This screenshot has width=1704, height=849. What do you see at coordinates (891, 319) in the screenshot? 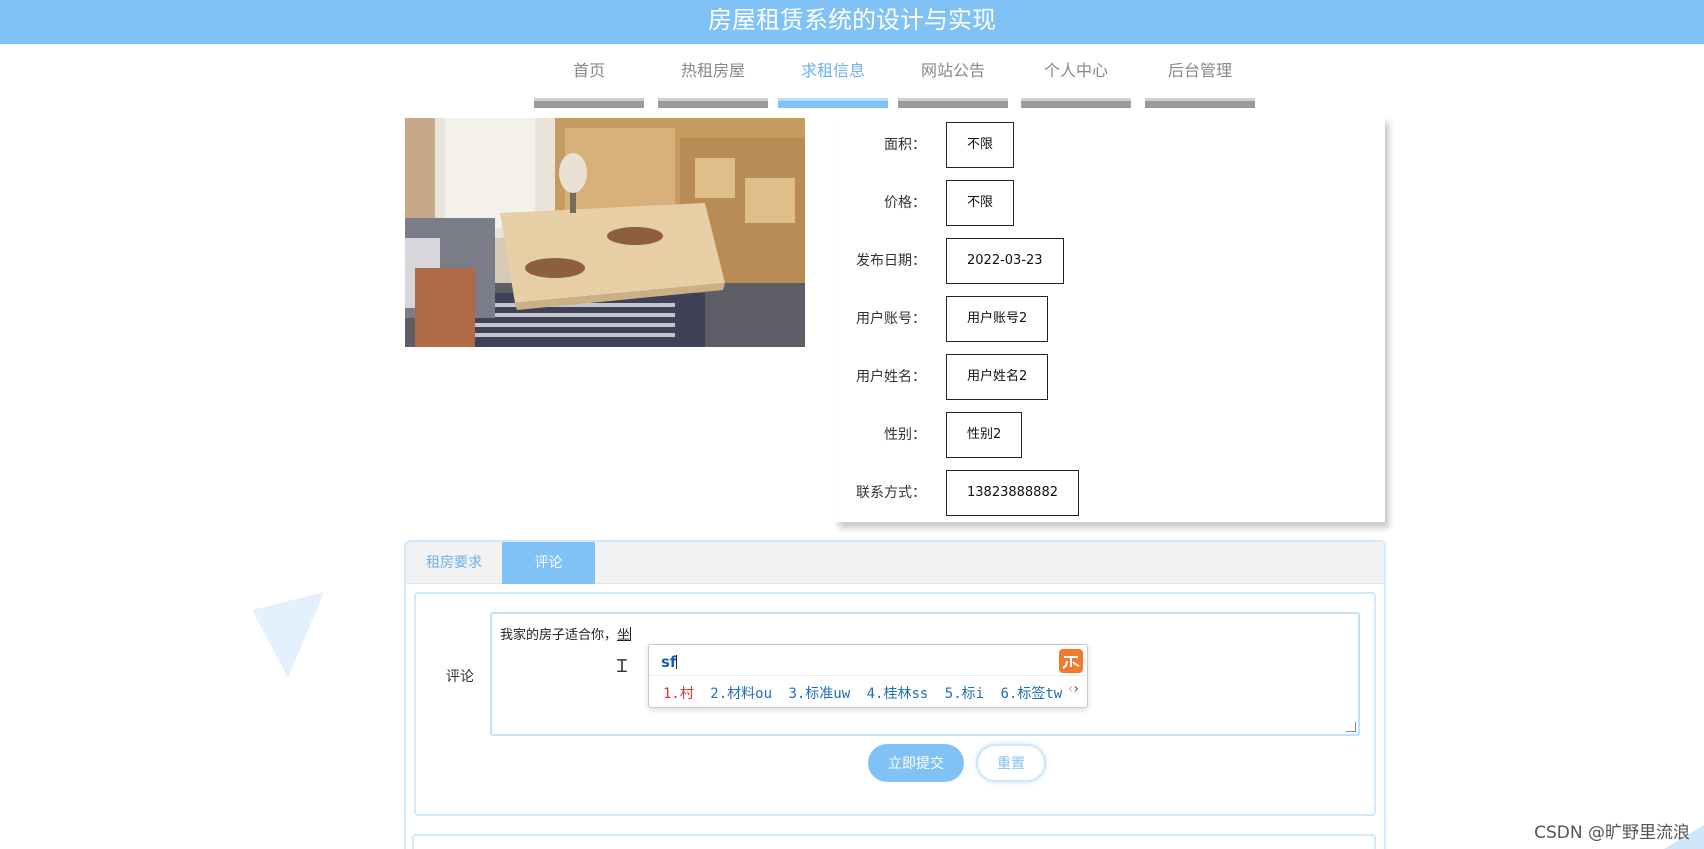
I see `field-label: 用户账号：` at bounding box center [891, 319].